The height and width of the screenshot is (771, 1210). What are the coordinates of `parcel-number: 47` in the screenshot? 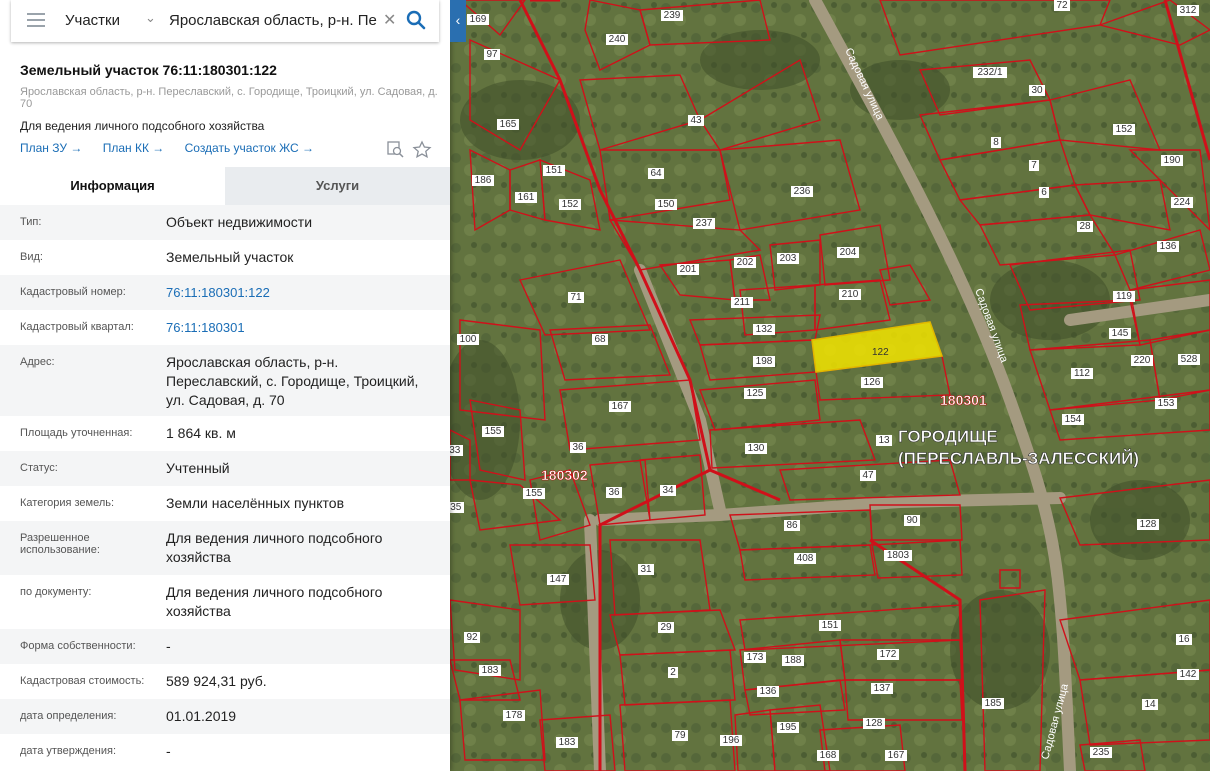 It's located at (868, 475).